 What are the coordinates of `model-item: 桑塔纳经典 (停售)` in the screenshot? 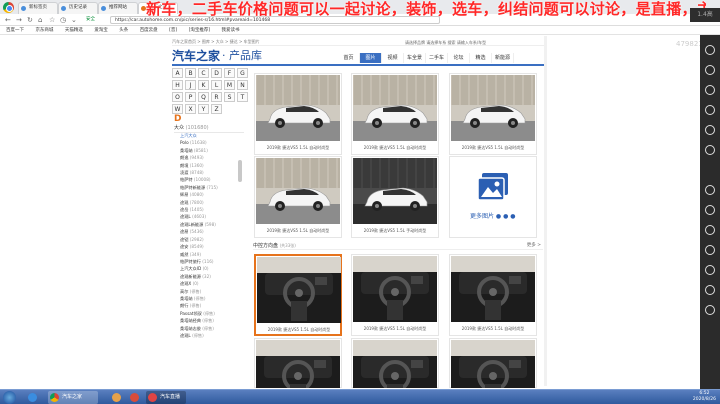 It's located at (213, 320).